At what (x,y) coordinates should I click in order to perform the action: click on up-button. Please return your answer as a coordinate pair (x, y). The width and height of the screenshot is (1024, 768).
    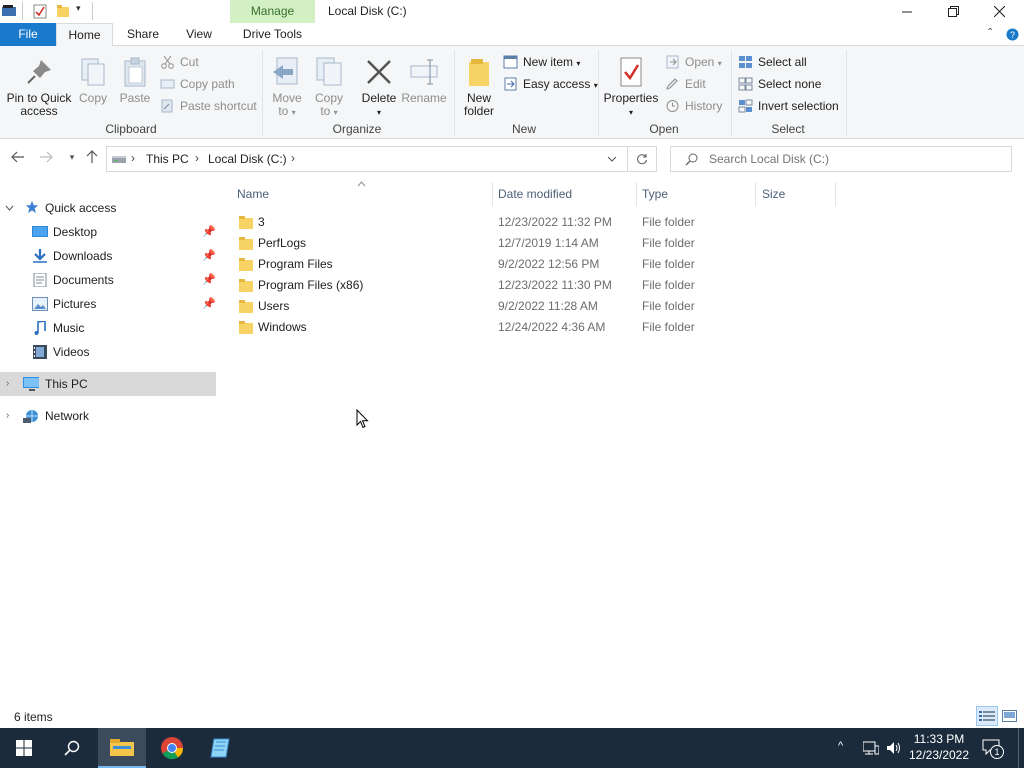
    Looking at the image, I should click on (92, 159).